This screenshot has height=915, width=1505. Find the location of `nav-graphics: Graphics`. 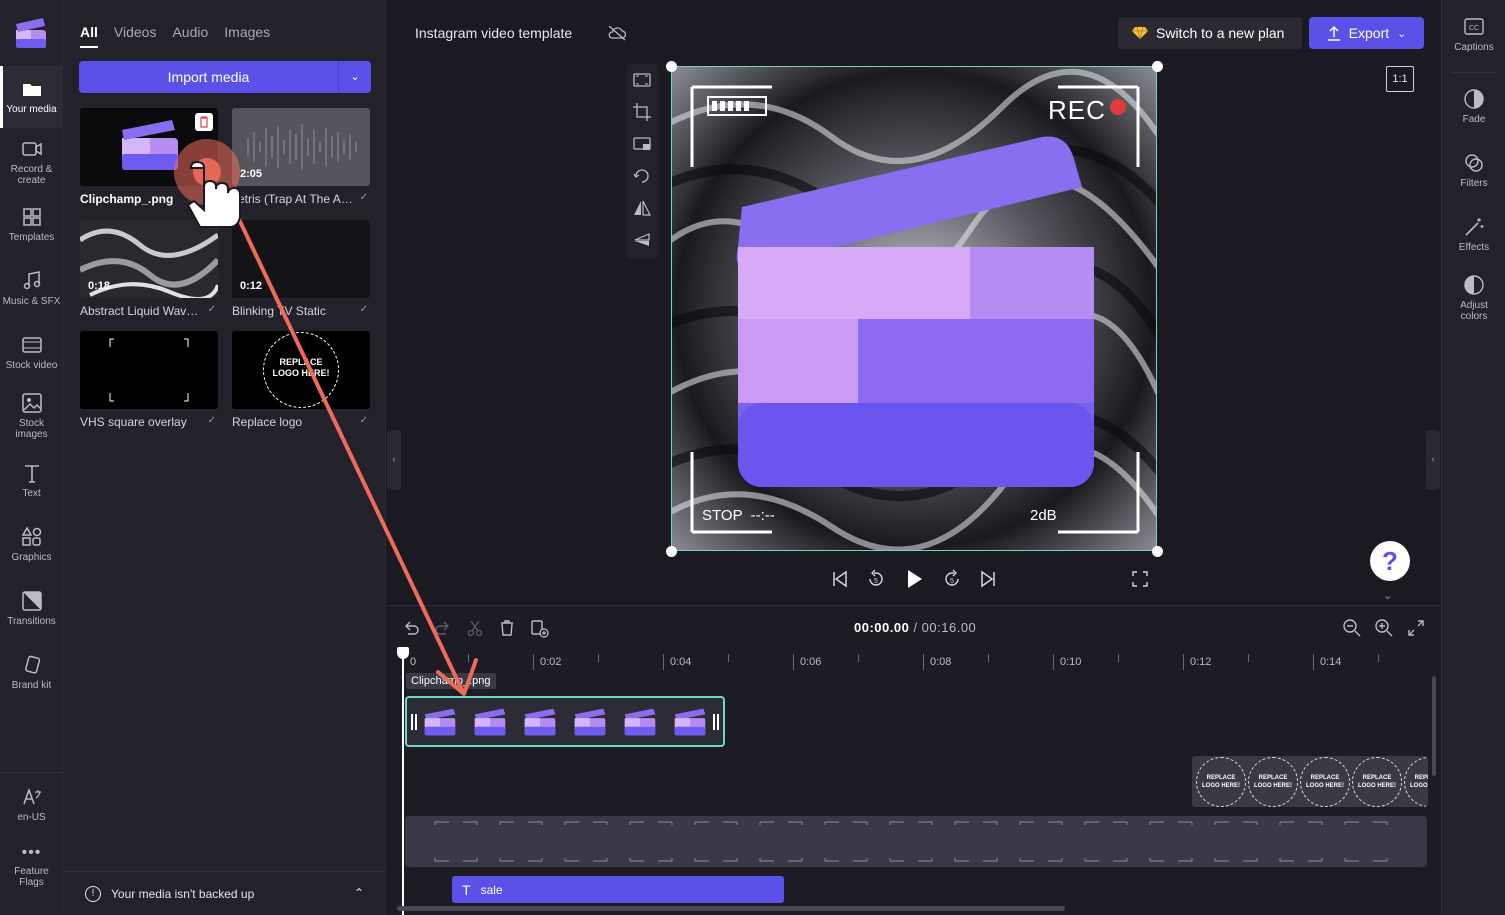

nav-graphics: Graphics is located at coordinates (31, 544).